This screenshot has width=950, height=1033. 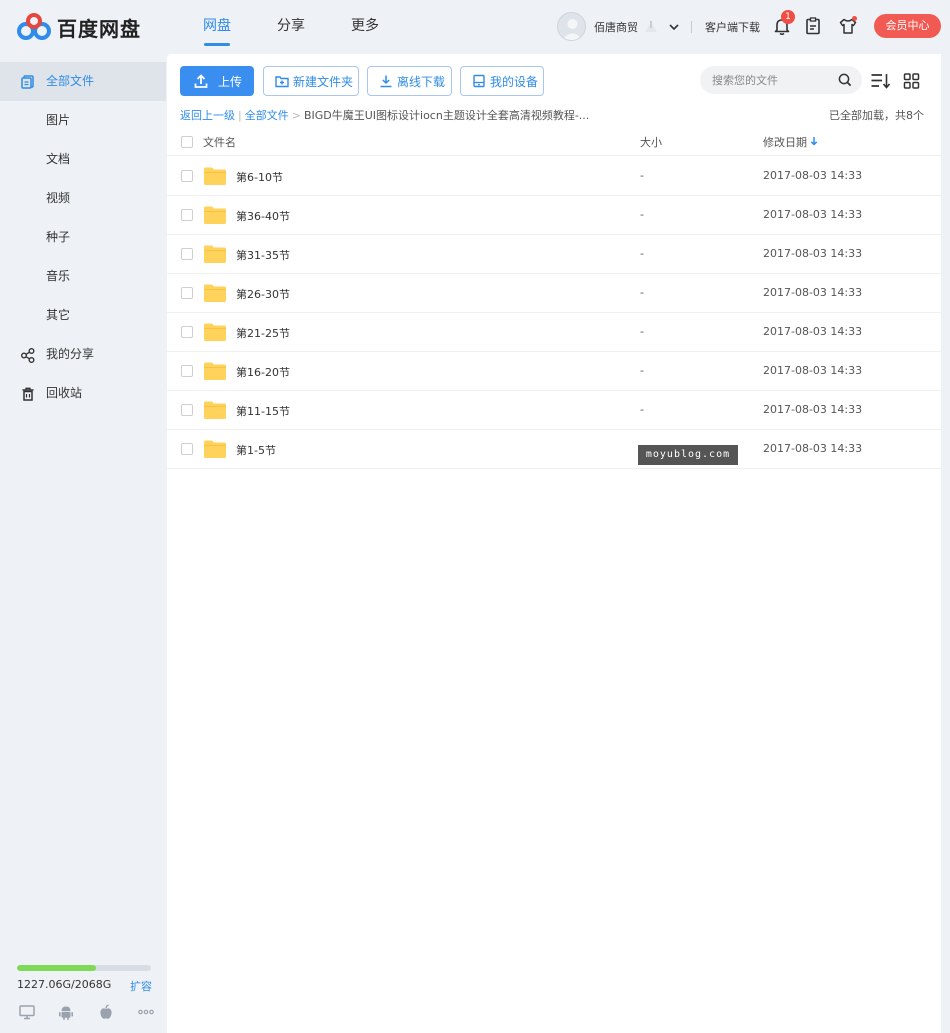 I want to click on offline-download-button-label: 离线下载, so click(x=421, y=81).